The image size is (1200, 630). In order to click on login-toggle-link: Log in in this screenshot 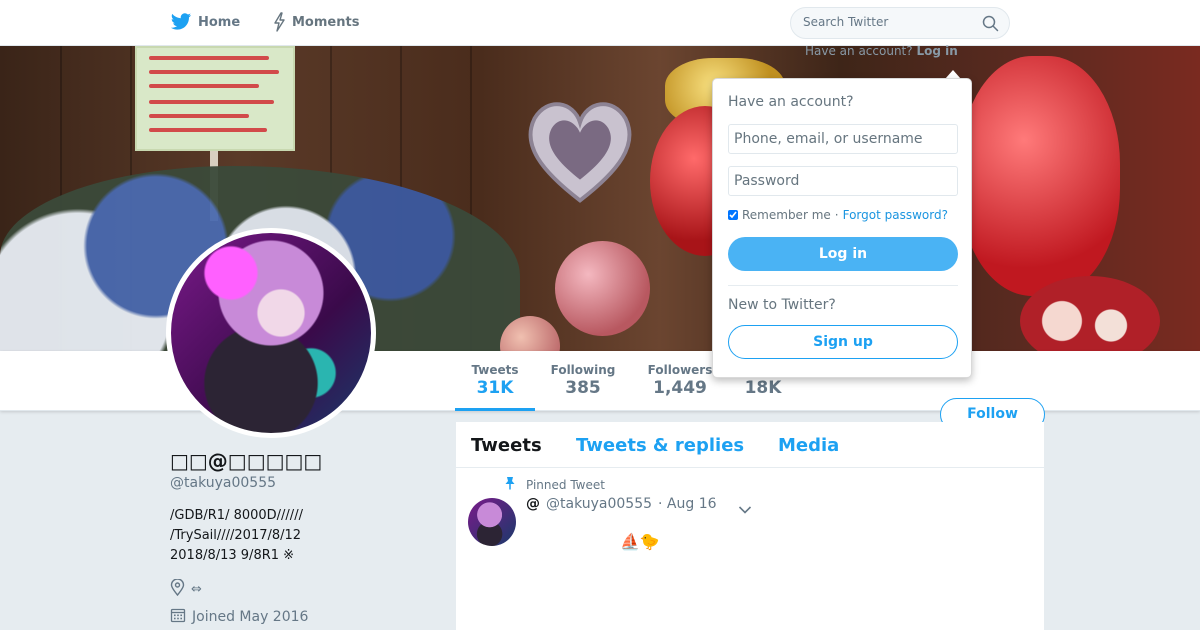, I will do `click(936, 51)`.